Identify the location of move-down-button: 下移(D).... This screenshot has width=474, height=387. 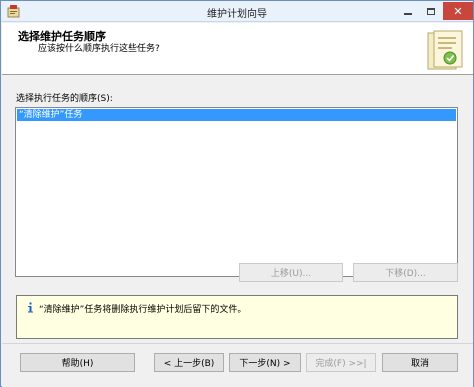
(405, 272).